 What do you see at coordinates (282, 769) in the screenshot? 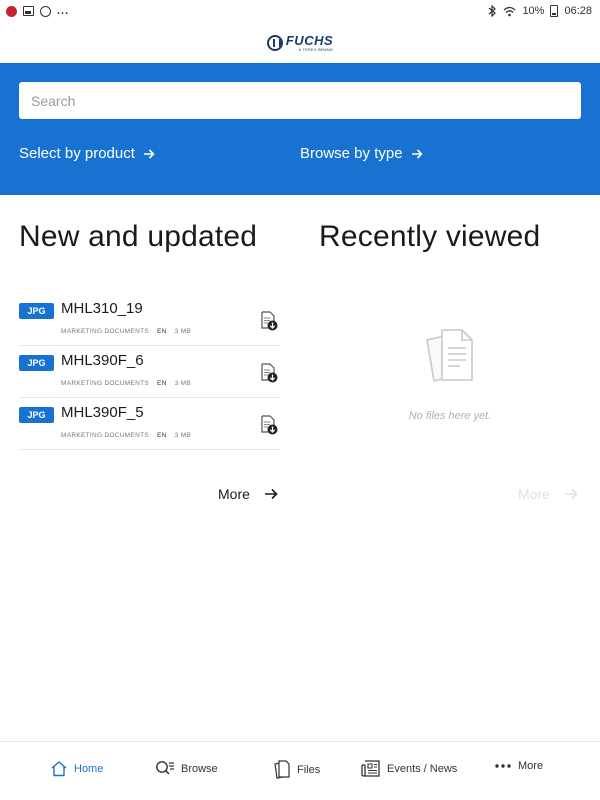
I see `files-icon` at bounding box center [282, 769].